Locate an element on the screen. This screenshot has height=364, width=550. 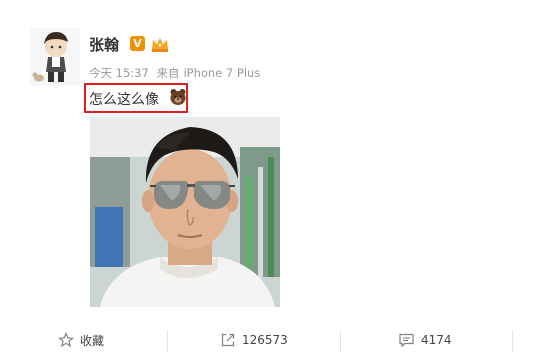
author-avatar is located at coordinates (55, 57).